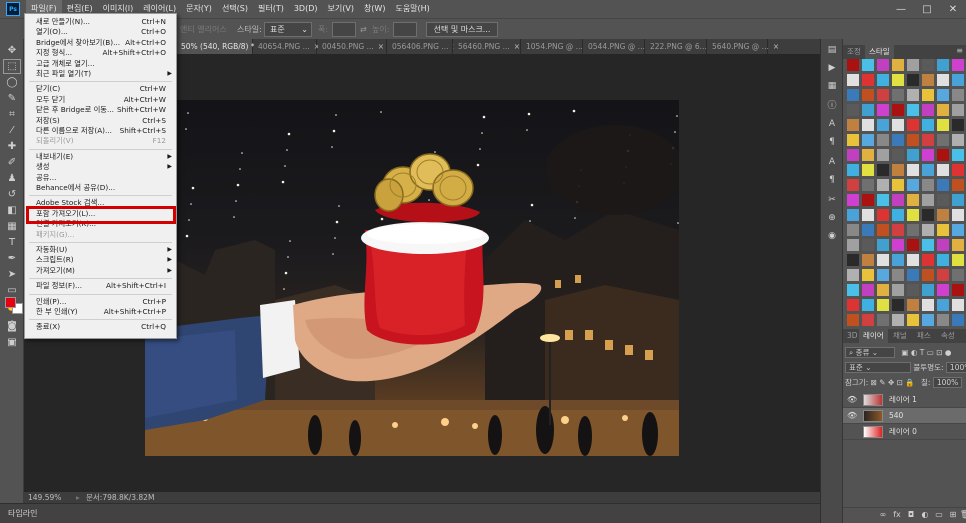 The height and width of the screenshot is (523, 966). Describe the element at coordinates (12, 290) in the screenshot. I see `shape-tool-icon: ▭` at that location.